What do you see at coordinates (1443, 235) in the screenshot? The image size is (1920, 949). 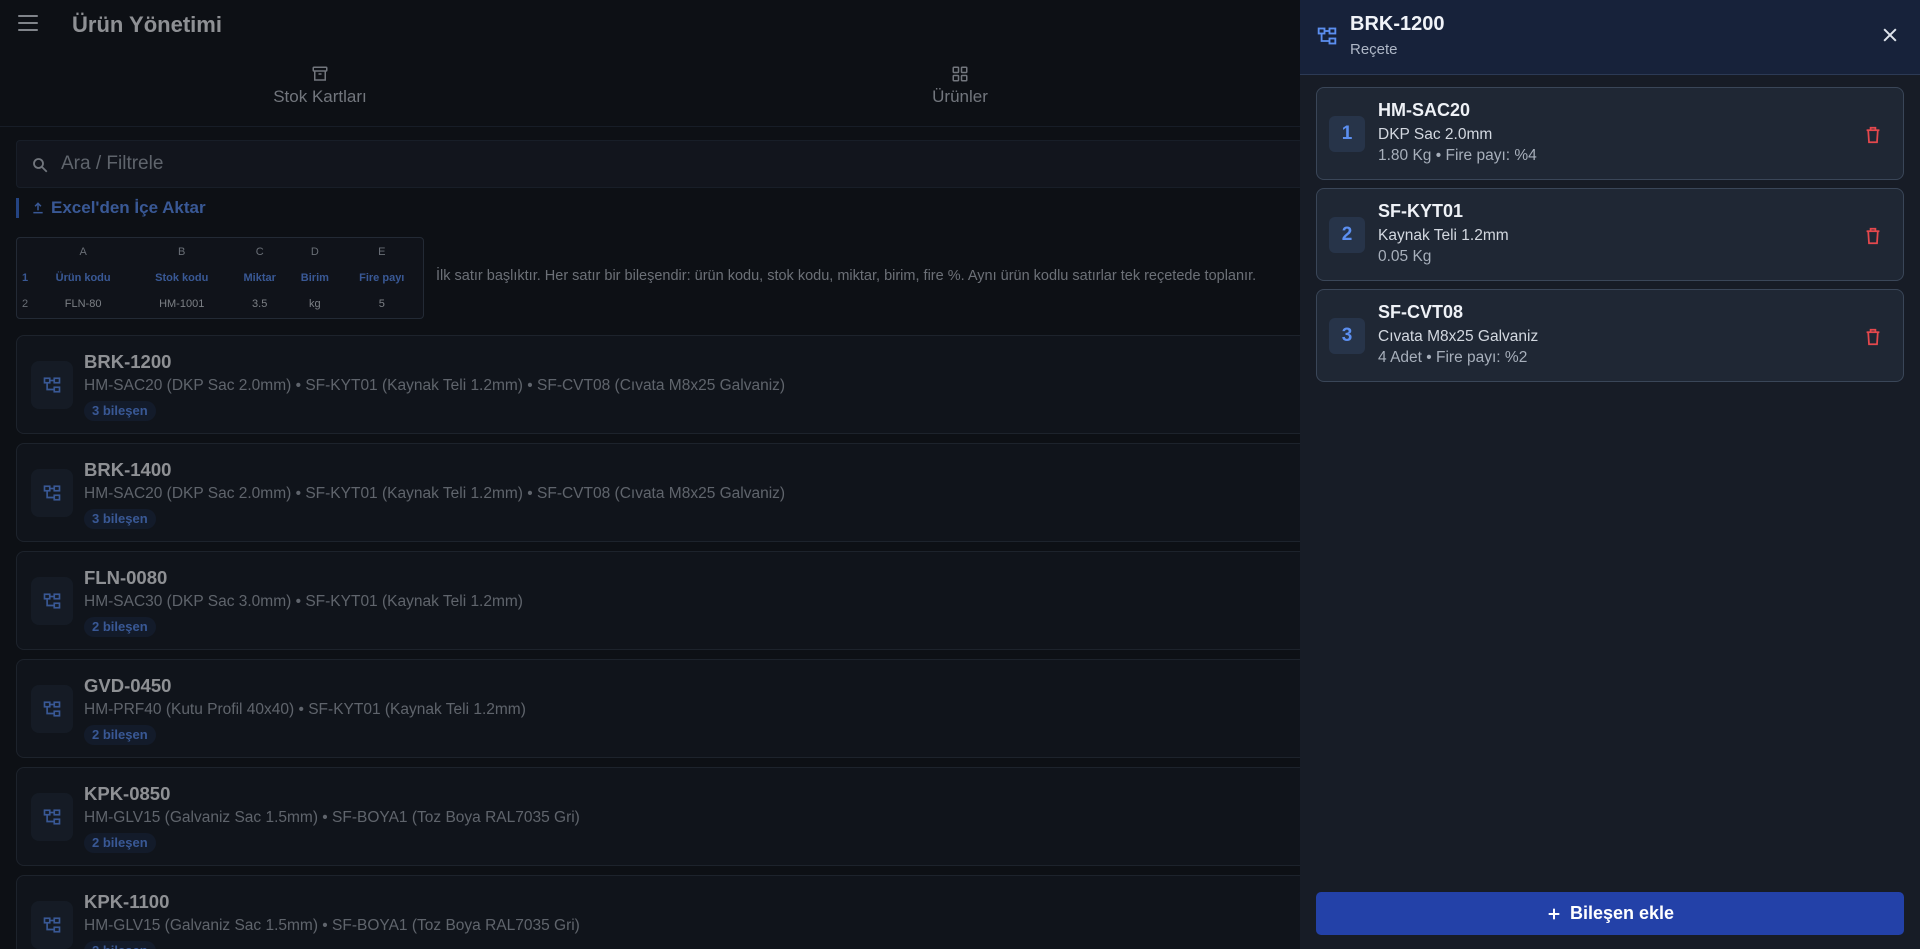 I see `component-name: Kaynak Teli 1.2mm` at bounding box center [1443, 235].